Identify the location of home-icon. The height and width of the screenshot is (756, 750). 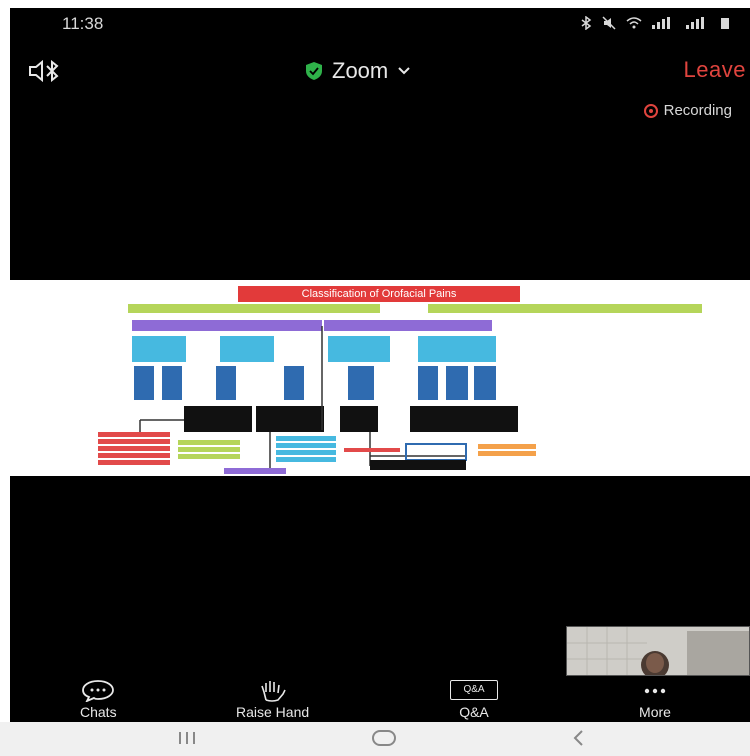
(384, 738).